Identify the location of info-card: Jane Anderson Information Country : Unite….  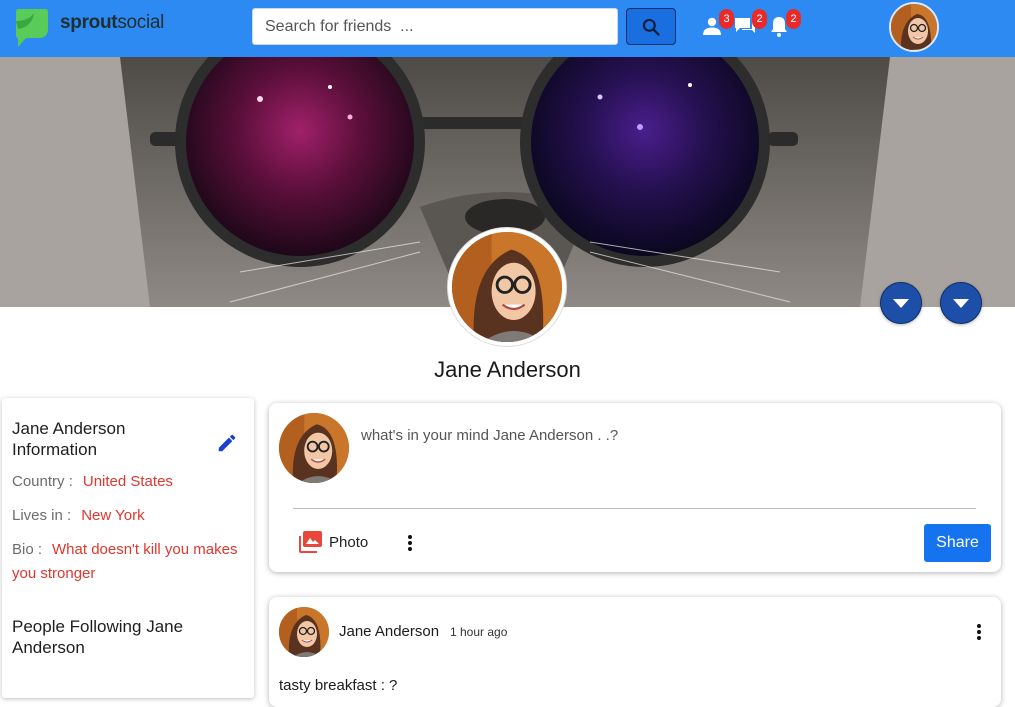
(128, 548).